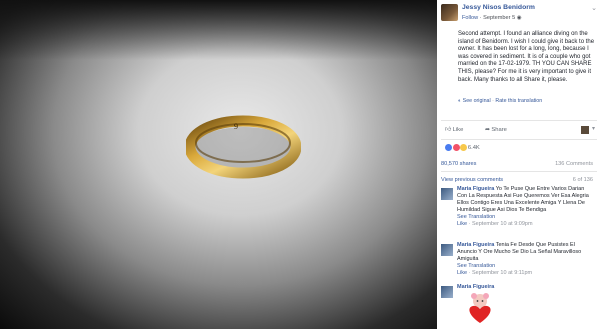  What do you see at coordinates (448, 147) in the screenshot?
I see `like-reaction-icon` at bounding box center [448, 147].